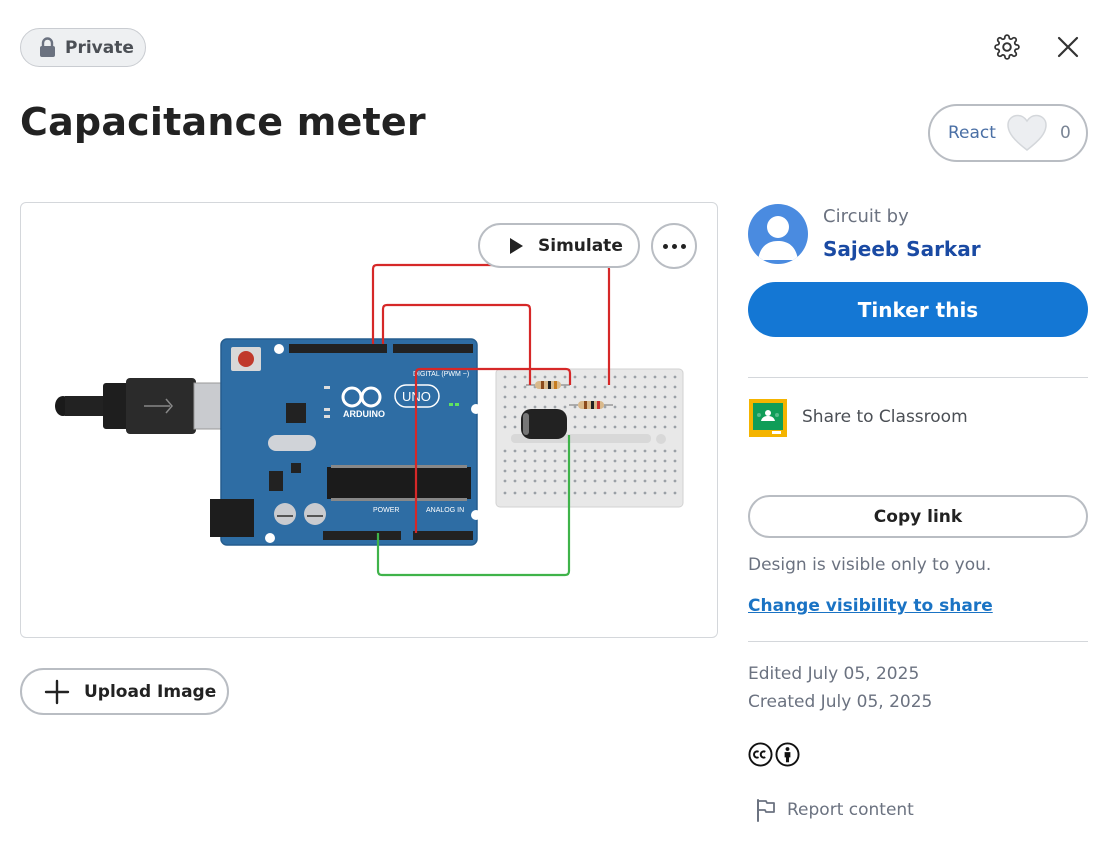 The image size is (1102, 862). I want to click on gear-icon, so click(1007, 47).